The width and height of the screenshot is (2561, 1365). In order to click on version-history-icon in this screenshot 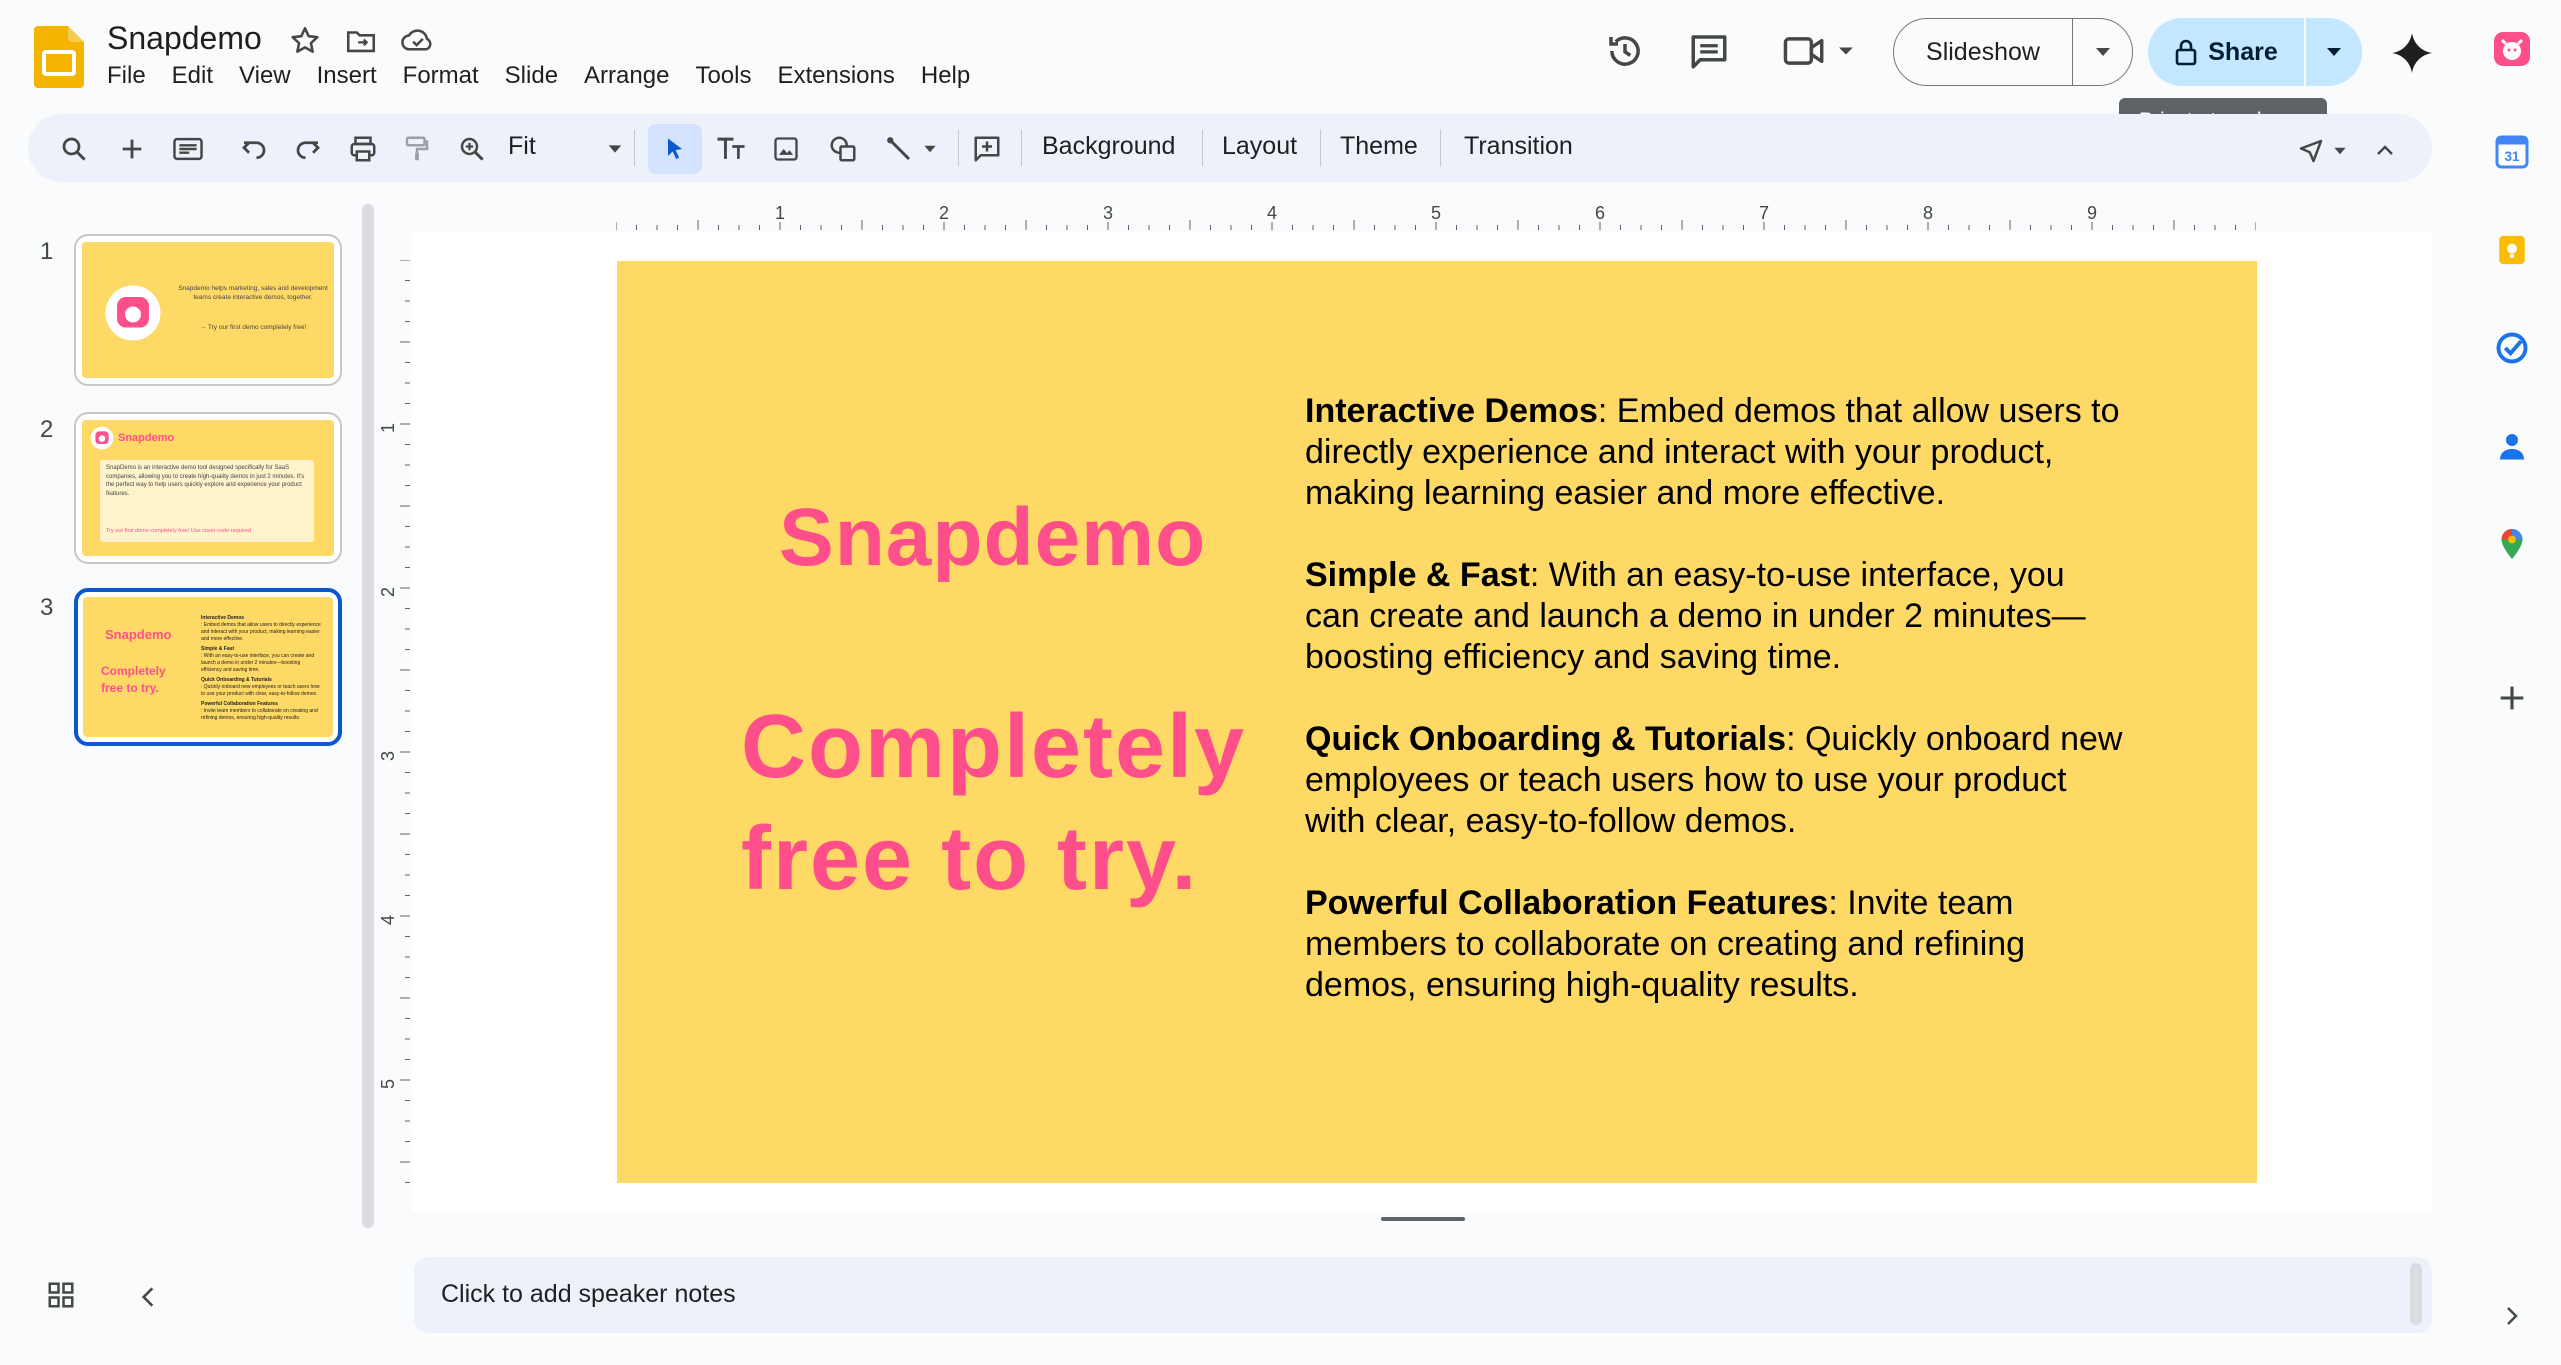, I will do `click(1625, 51)`.